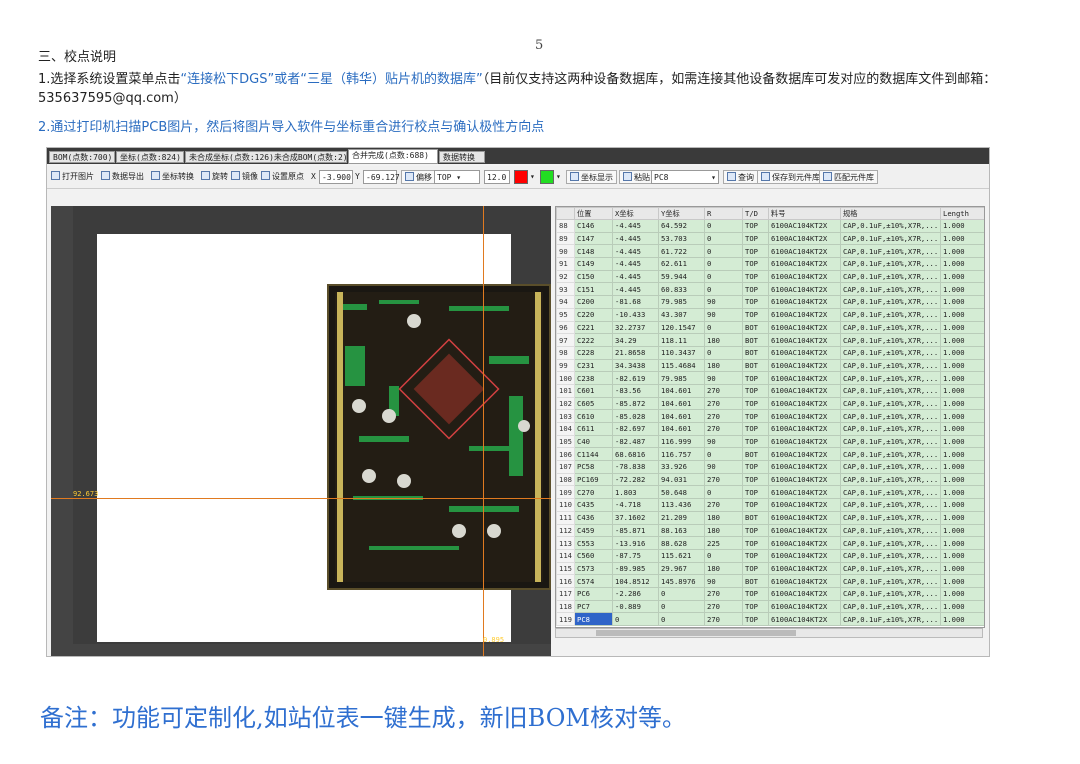  What do you see at coordinates (681, 454) in the screenshot?
I see `table-cell: 116.757` at bounding box center [681, 454].